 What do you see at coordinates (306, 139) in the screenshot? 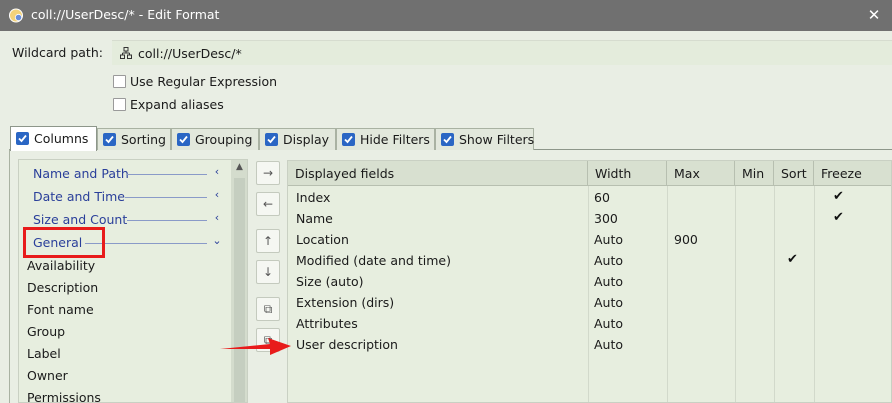
I see `tab-display-label: Display` at bounding box center [306, 139].